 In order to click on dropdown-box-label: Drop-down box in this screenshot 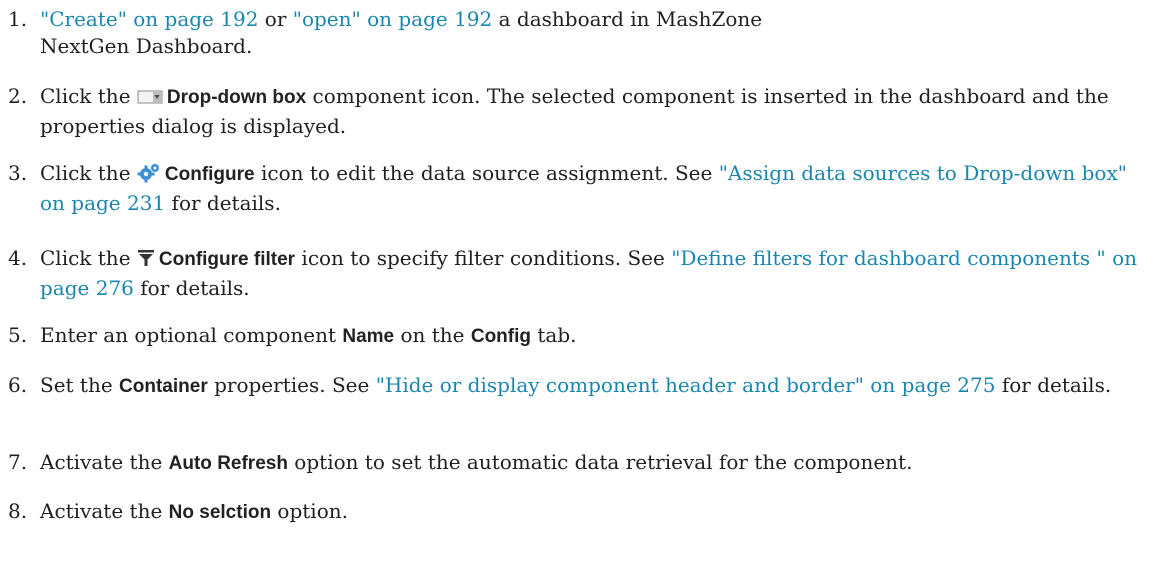, I will do `click(236, 97)`.